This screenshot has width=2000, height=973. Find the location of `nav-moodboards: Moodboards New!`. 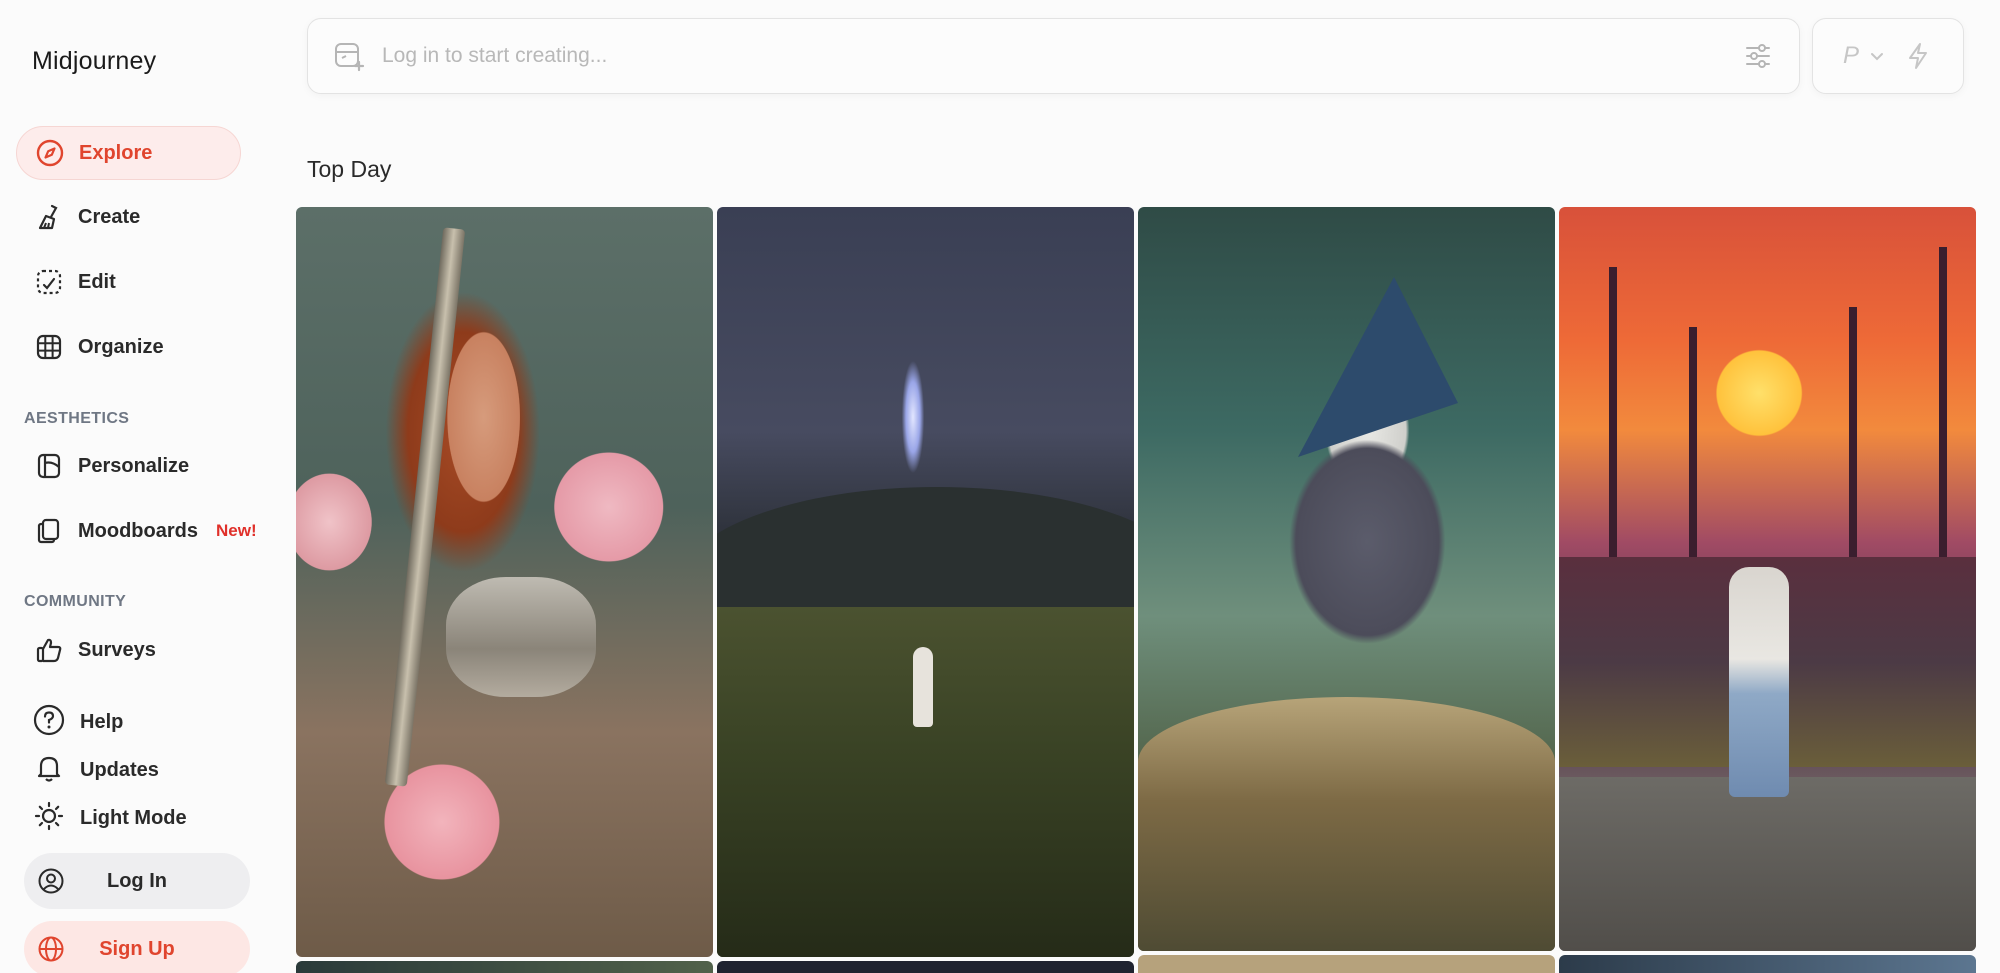

nav-moodboards: Moodboards New! is located at coordinates (141, 531).